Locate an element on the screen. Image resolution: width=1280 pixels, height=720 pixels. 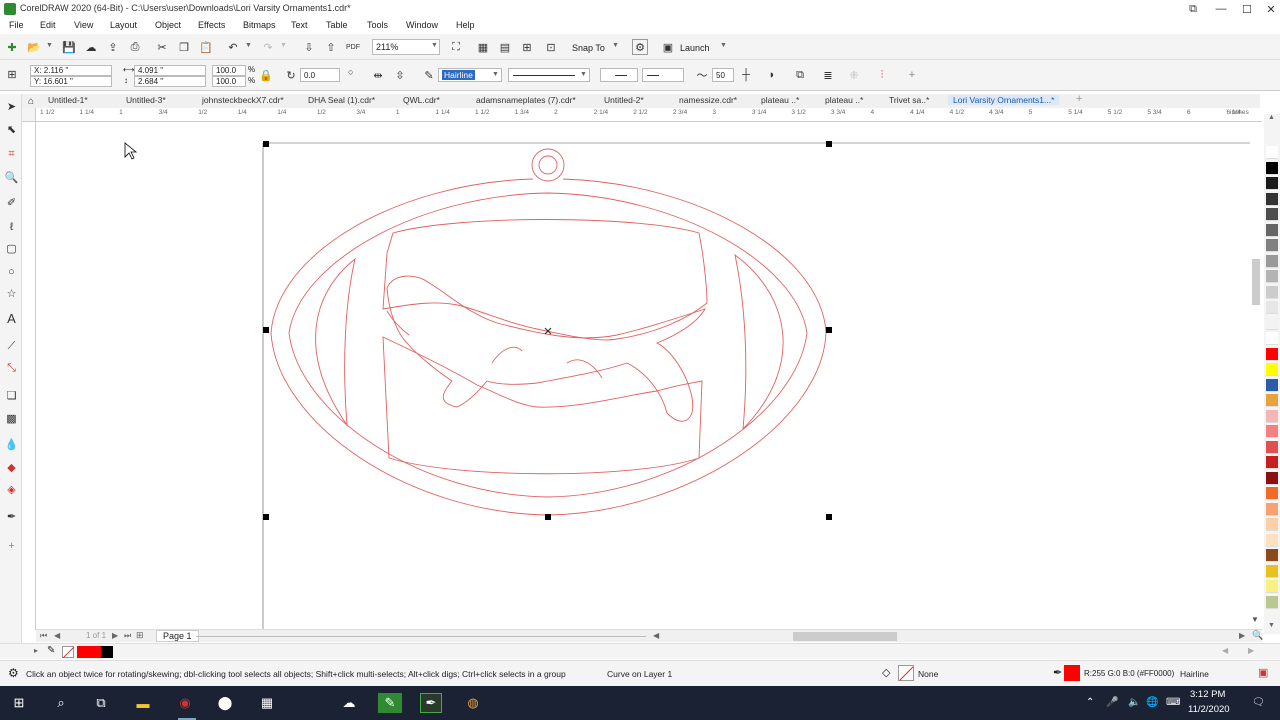
vertical-scrollbar-thumb is located at coordinates (1256, 282).